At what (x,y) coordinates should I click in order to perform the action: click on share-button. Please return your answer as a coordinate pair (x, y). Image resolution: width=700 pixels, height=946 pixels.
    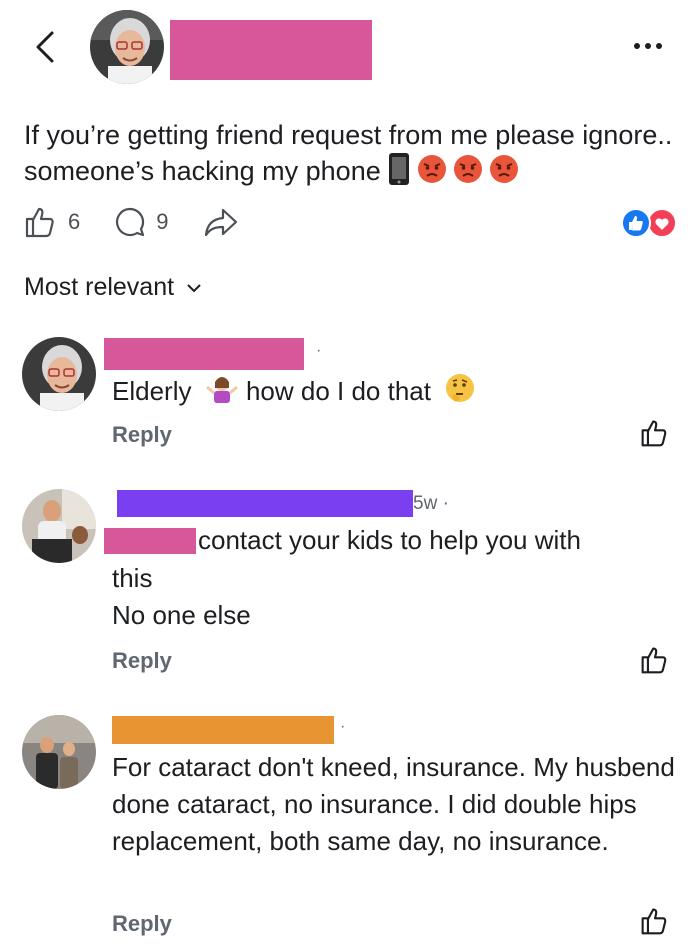
    Looking at the image, I should click on (221, 222).